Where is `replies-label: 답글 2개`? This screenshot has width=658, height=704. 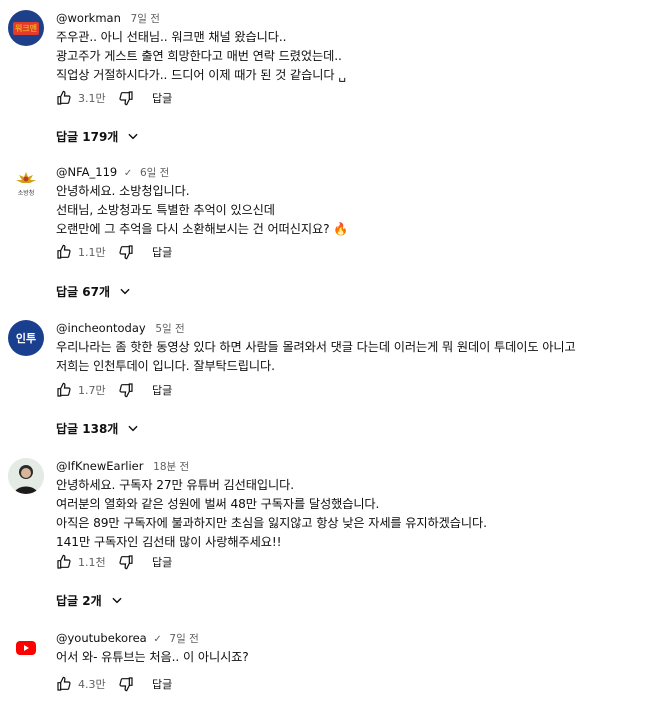
replies-label: 답글 2개 is located at coordinates (79, 600).